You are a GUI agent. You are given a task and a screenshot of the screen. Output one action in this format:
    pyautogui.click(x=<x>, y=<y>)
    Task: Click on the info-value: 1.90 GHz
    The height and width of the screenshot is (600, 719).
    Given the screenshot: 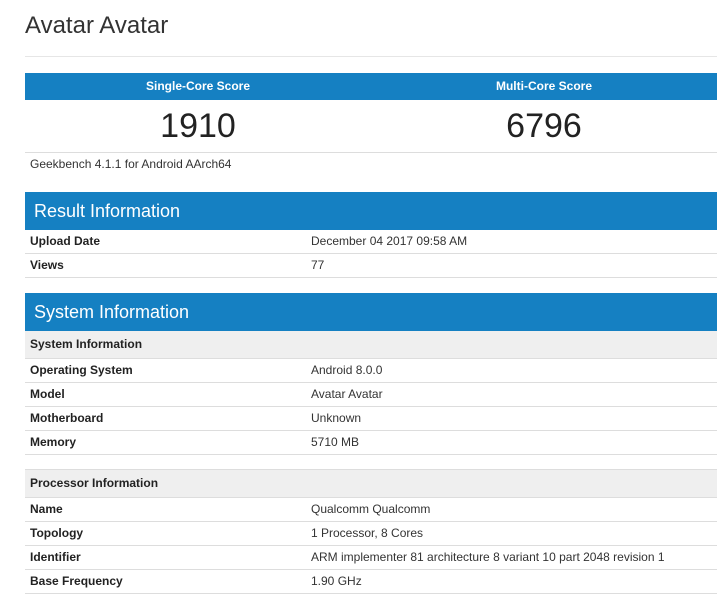 What is the action you would take?
    pyautogui.click(x=336, y=581)
    